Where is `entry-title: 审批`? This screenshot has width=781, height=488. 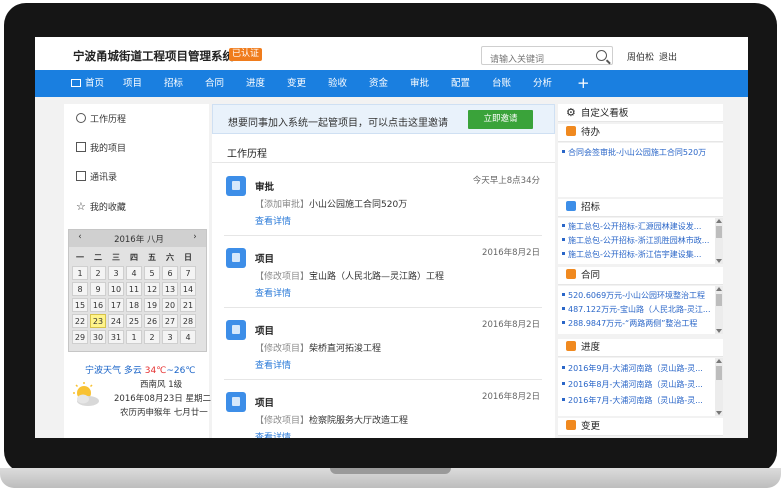 entry-title: 审批 is located at coordinates (265, 187).